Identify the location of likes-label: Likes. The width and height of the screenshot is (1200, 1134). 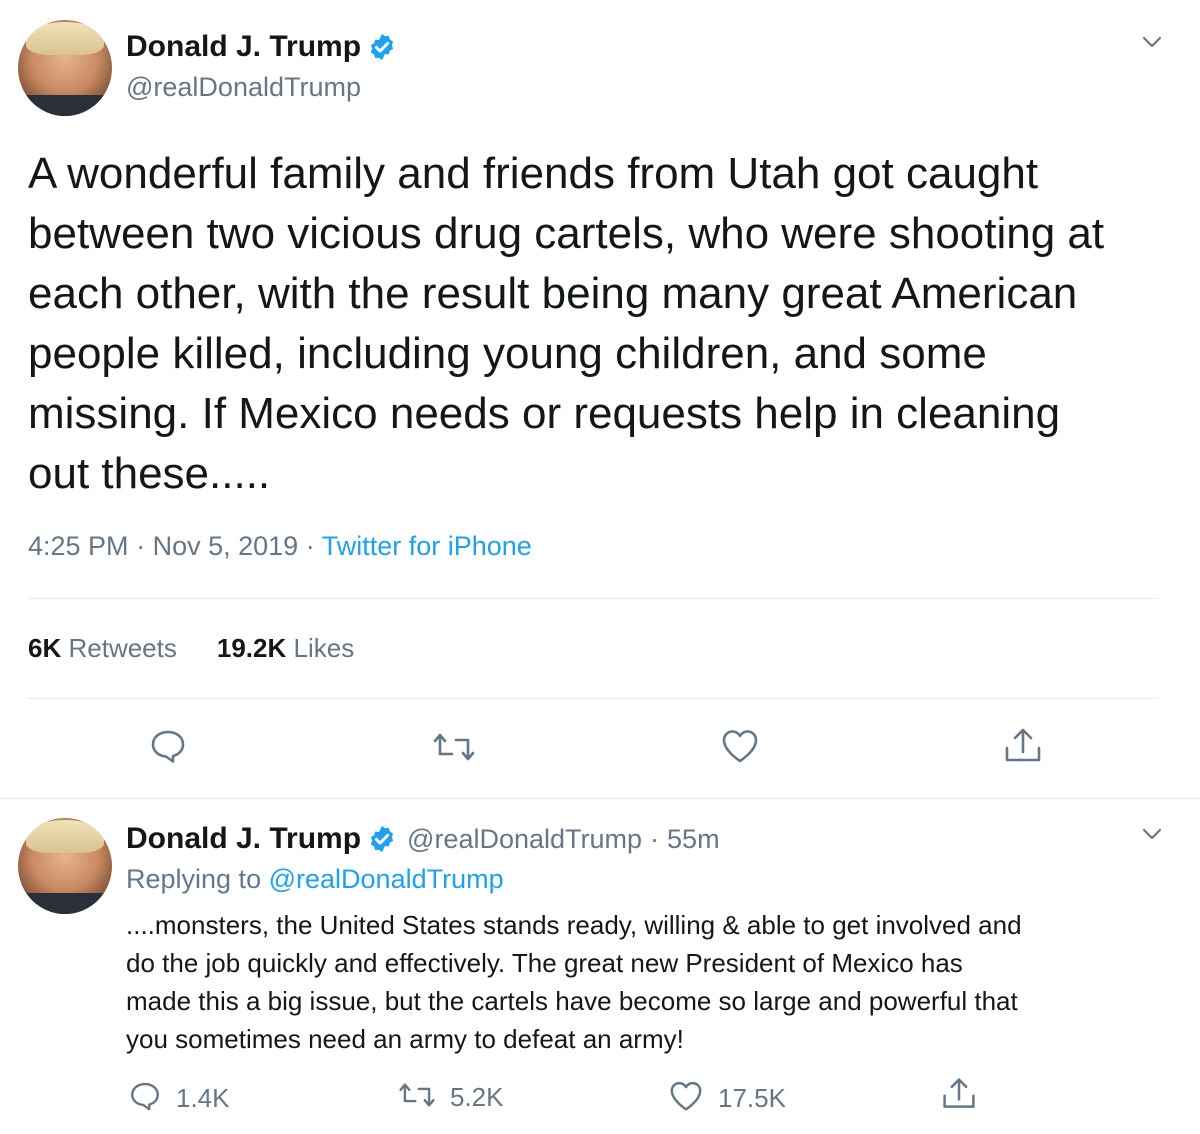
(324, 648).